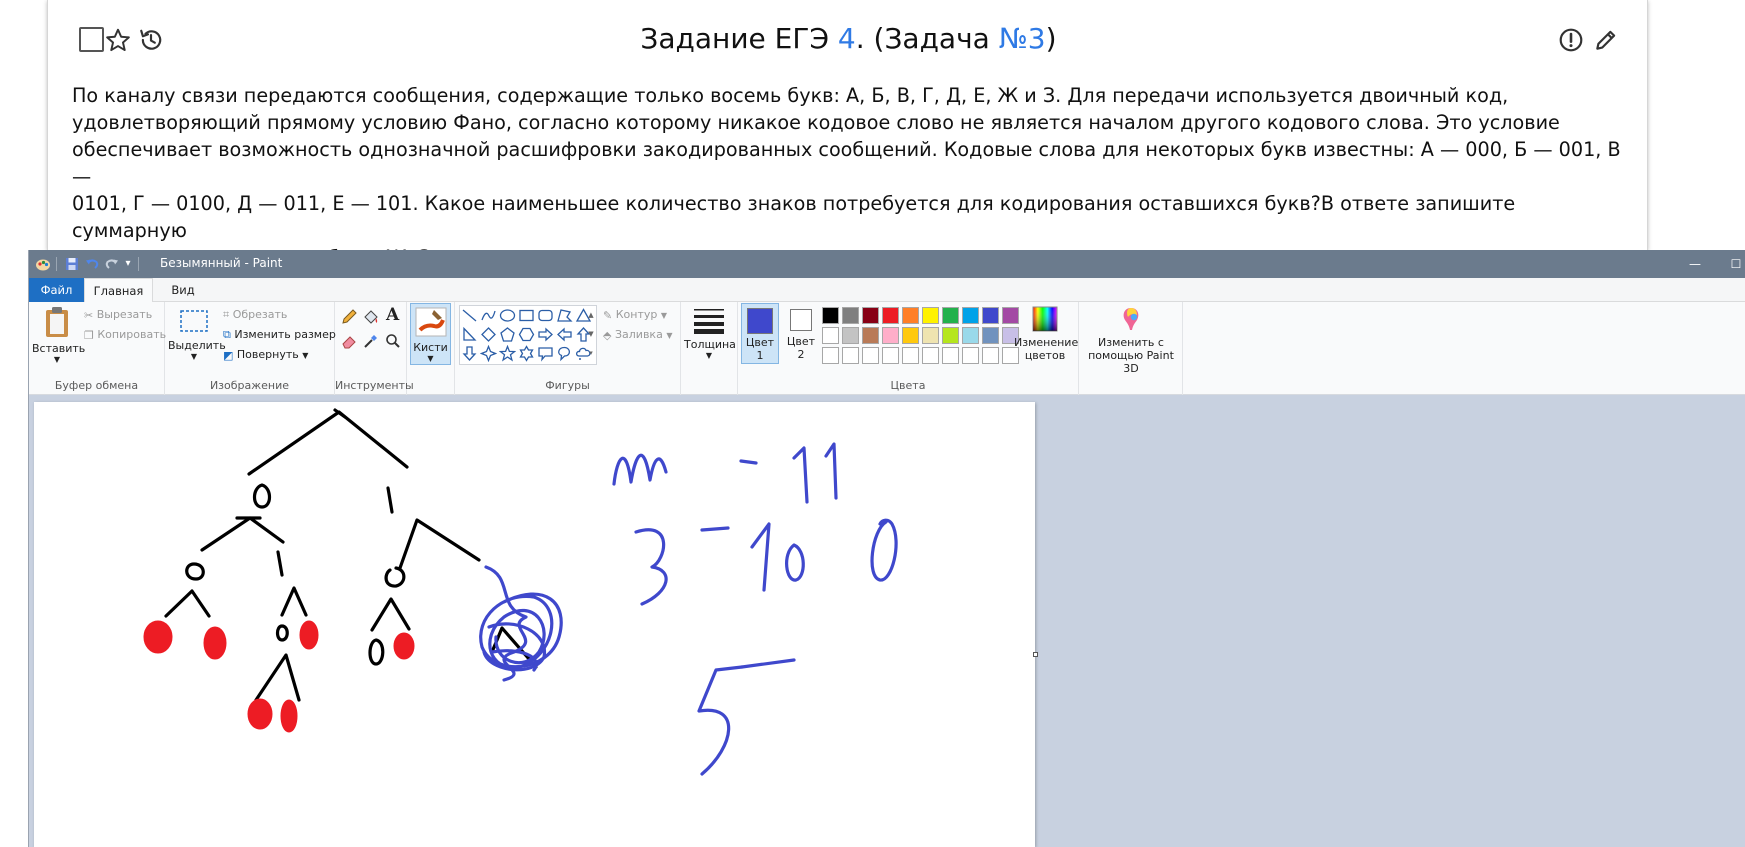 The height and width of the screenshot is (847, 1745). What do you see at coordinates (392, 315) in the screenshot?
I see `text-tool-icon: A` at bounding box center [392, 315].